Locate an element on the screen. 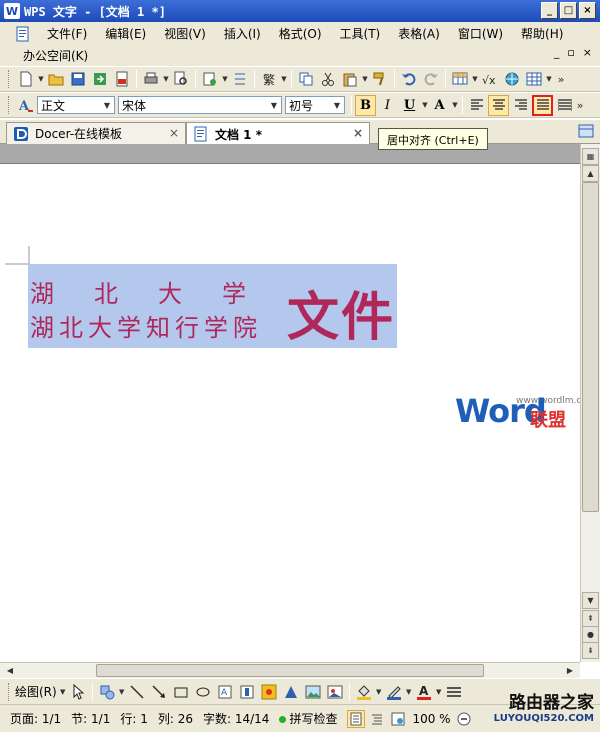 The height and width of the screenshot is (732, 600). copy-icon is located at coordinates (306, 79).